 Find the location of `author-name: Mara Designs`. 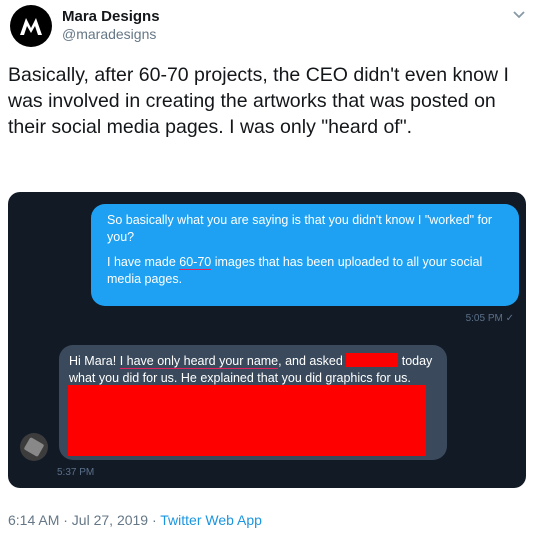

author-name: Mara Designs is located at coordinates (111, 16).